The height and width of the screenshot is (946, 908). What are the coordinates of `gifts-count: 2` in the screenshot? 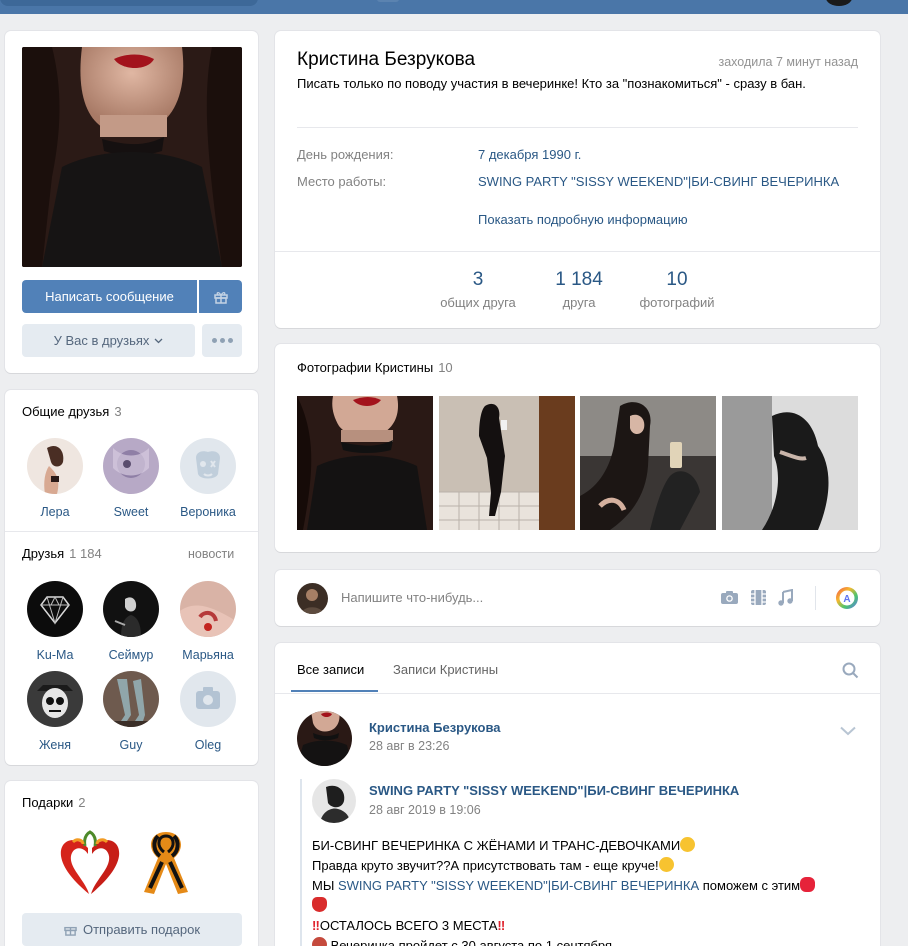 It's located at (82, 802).